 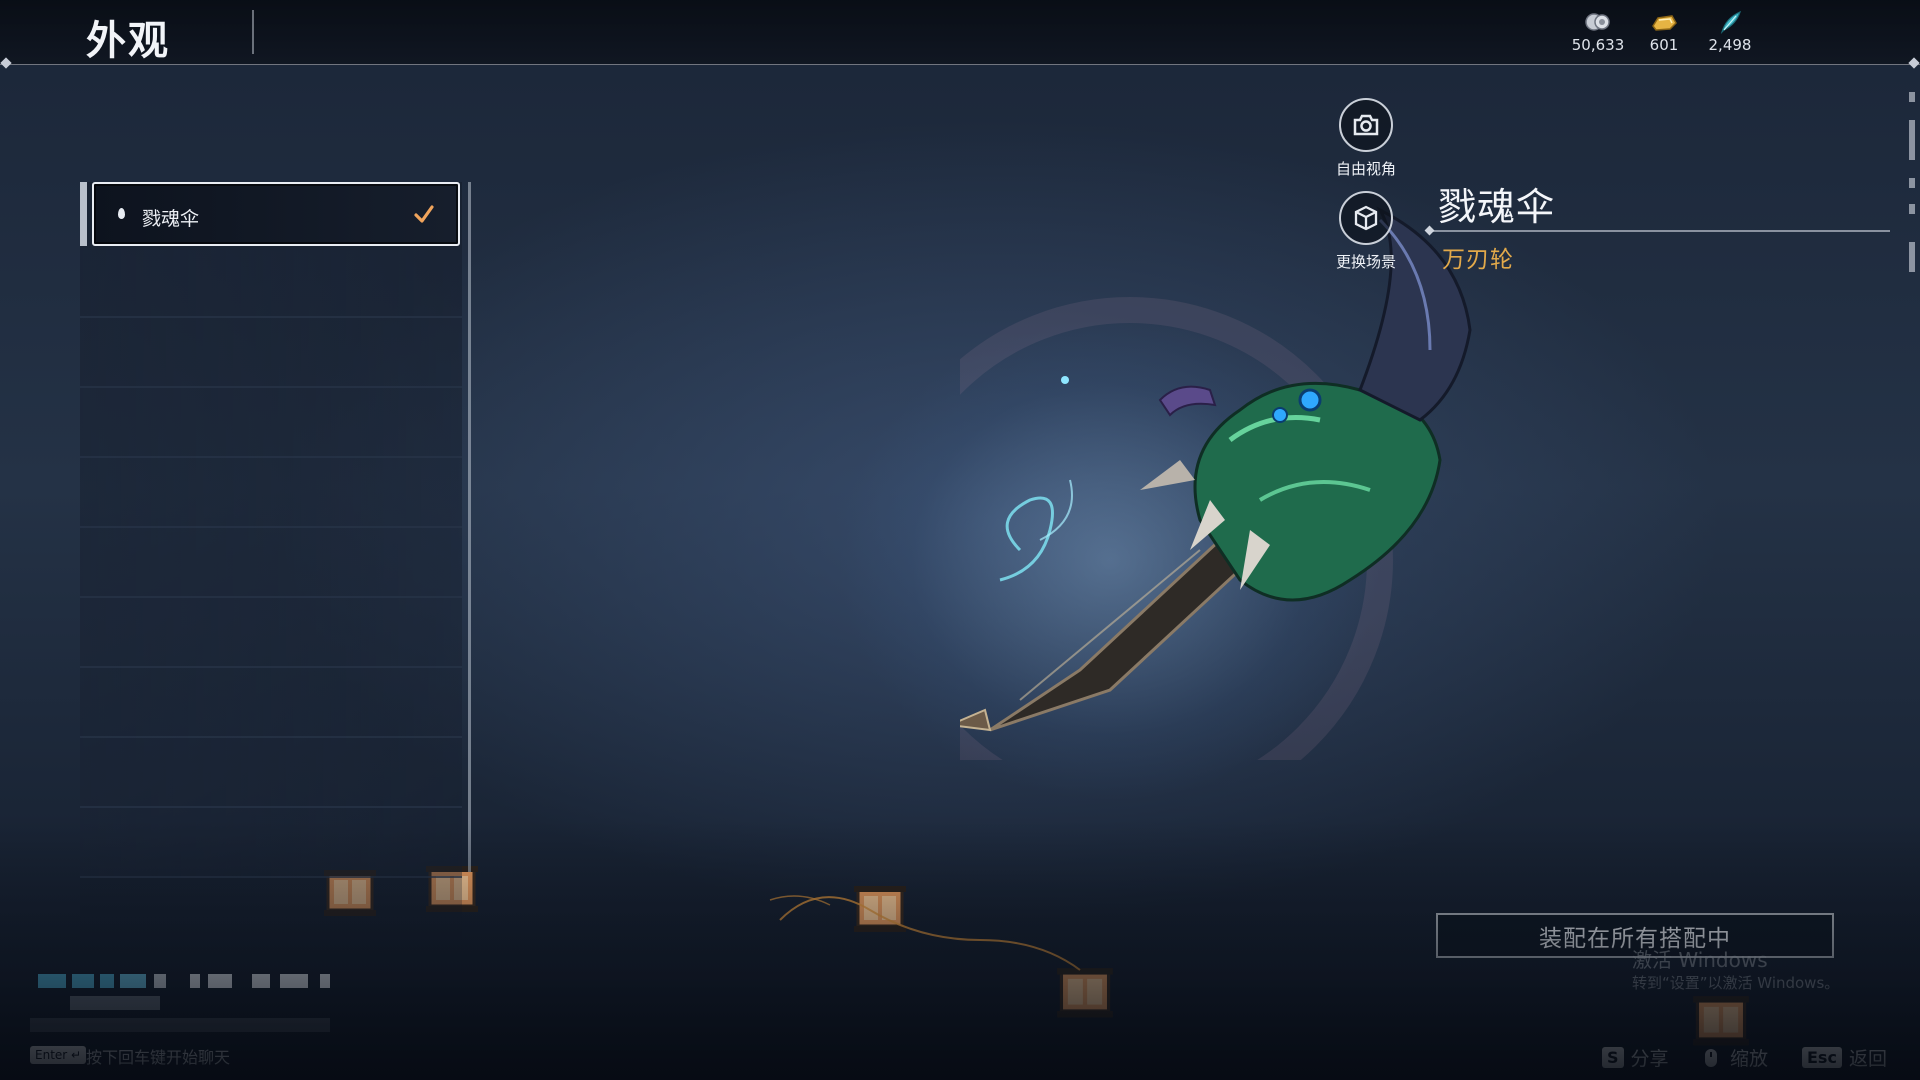 I want to click on free-view-button: 自由视角, so click(x=1366, y=138).